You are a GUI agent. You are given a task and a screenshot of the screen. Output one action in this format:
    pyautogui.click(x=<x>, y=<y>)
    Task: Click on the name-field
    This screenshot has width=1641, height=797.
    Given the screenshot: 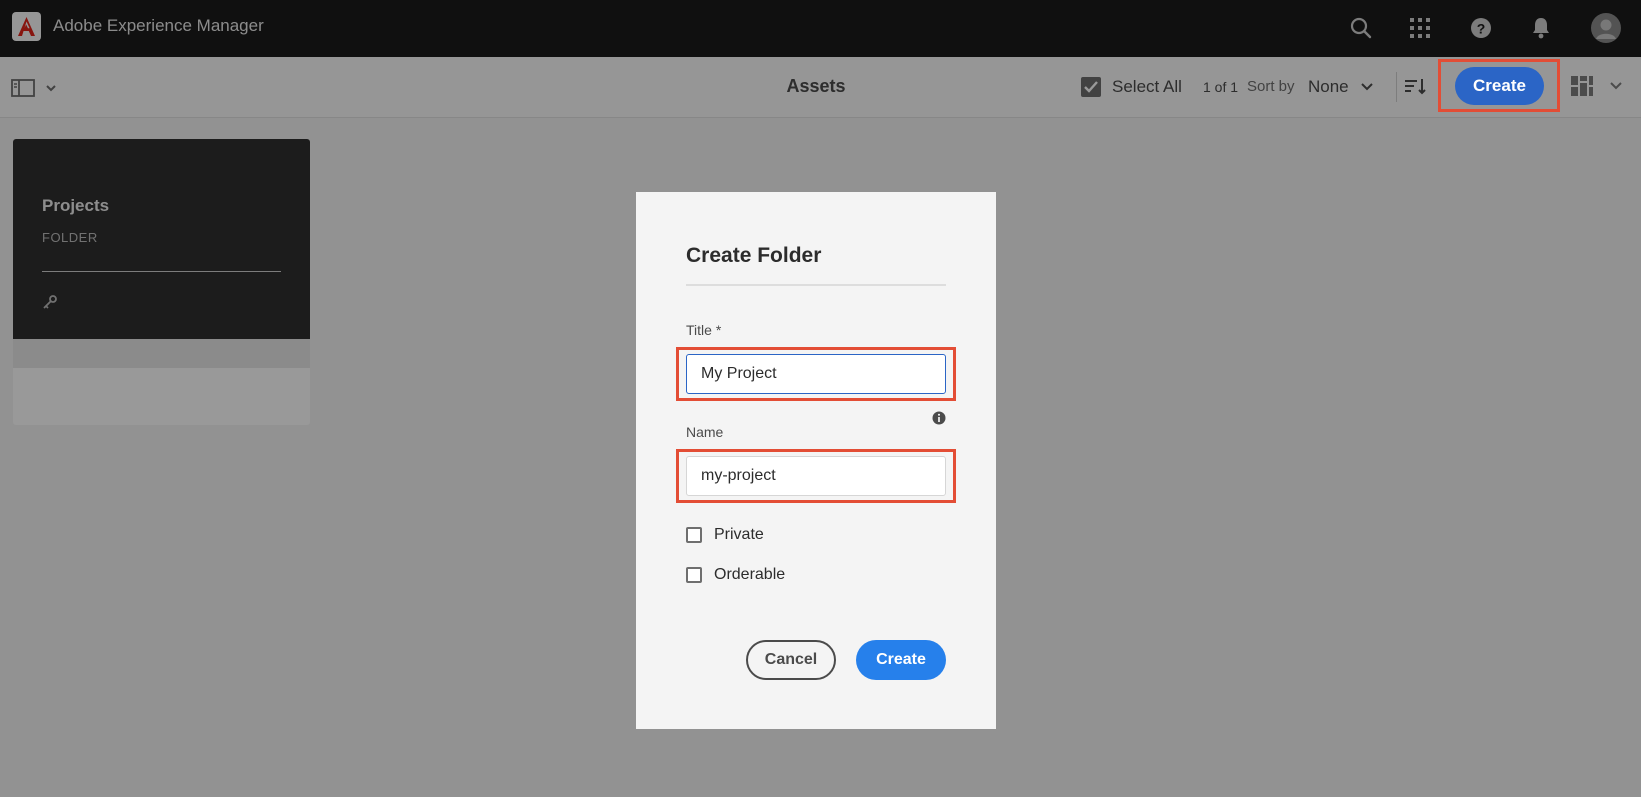 What is the action you would take?
    pyautogui.click(x=816, y=476)
    